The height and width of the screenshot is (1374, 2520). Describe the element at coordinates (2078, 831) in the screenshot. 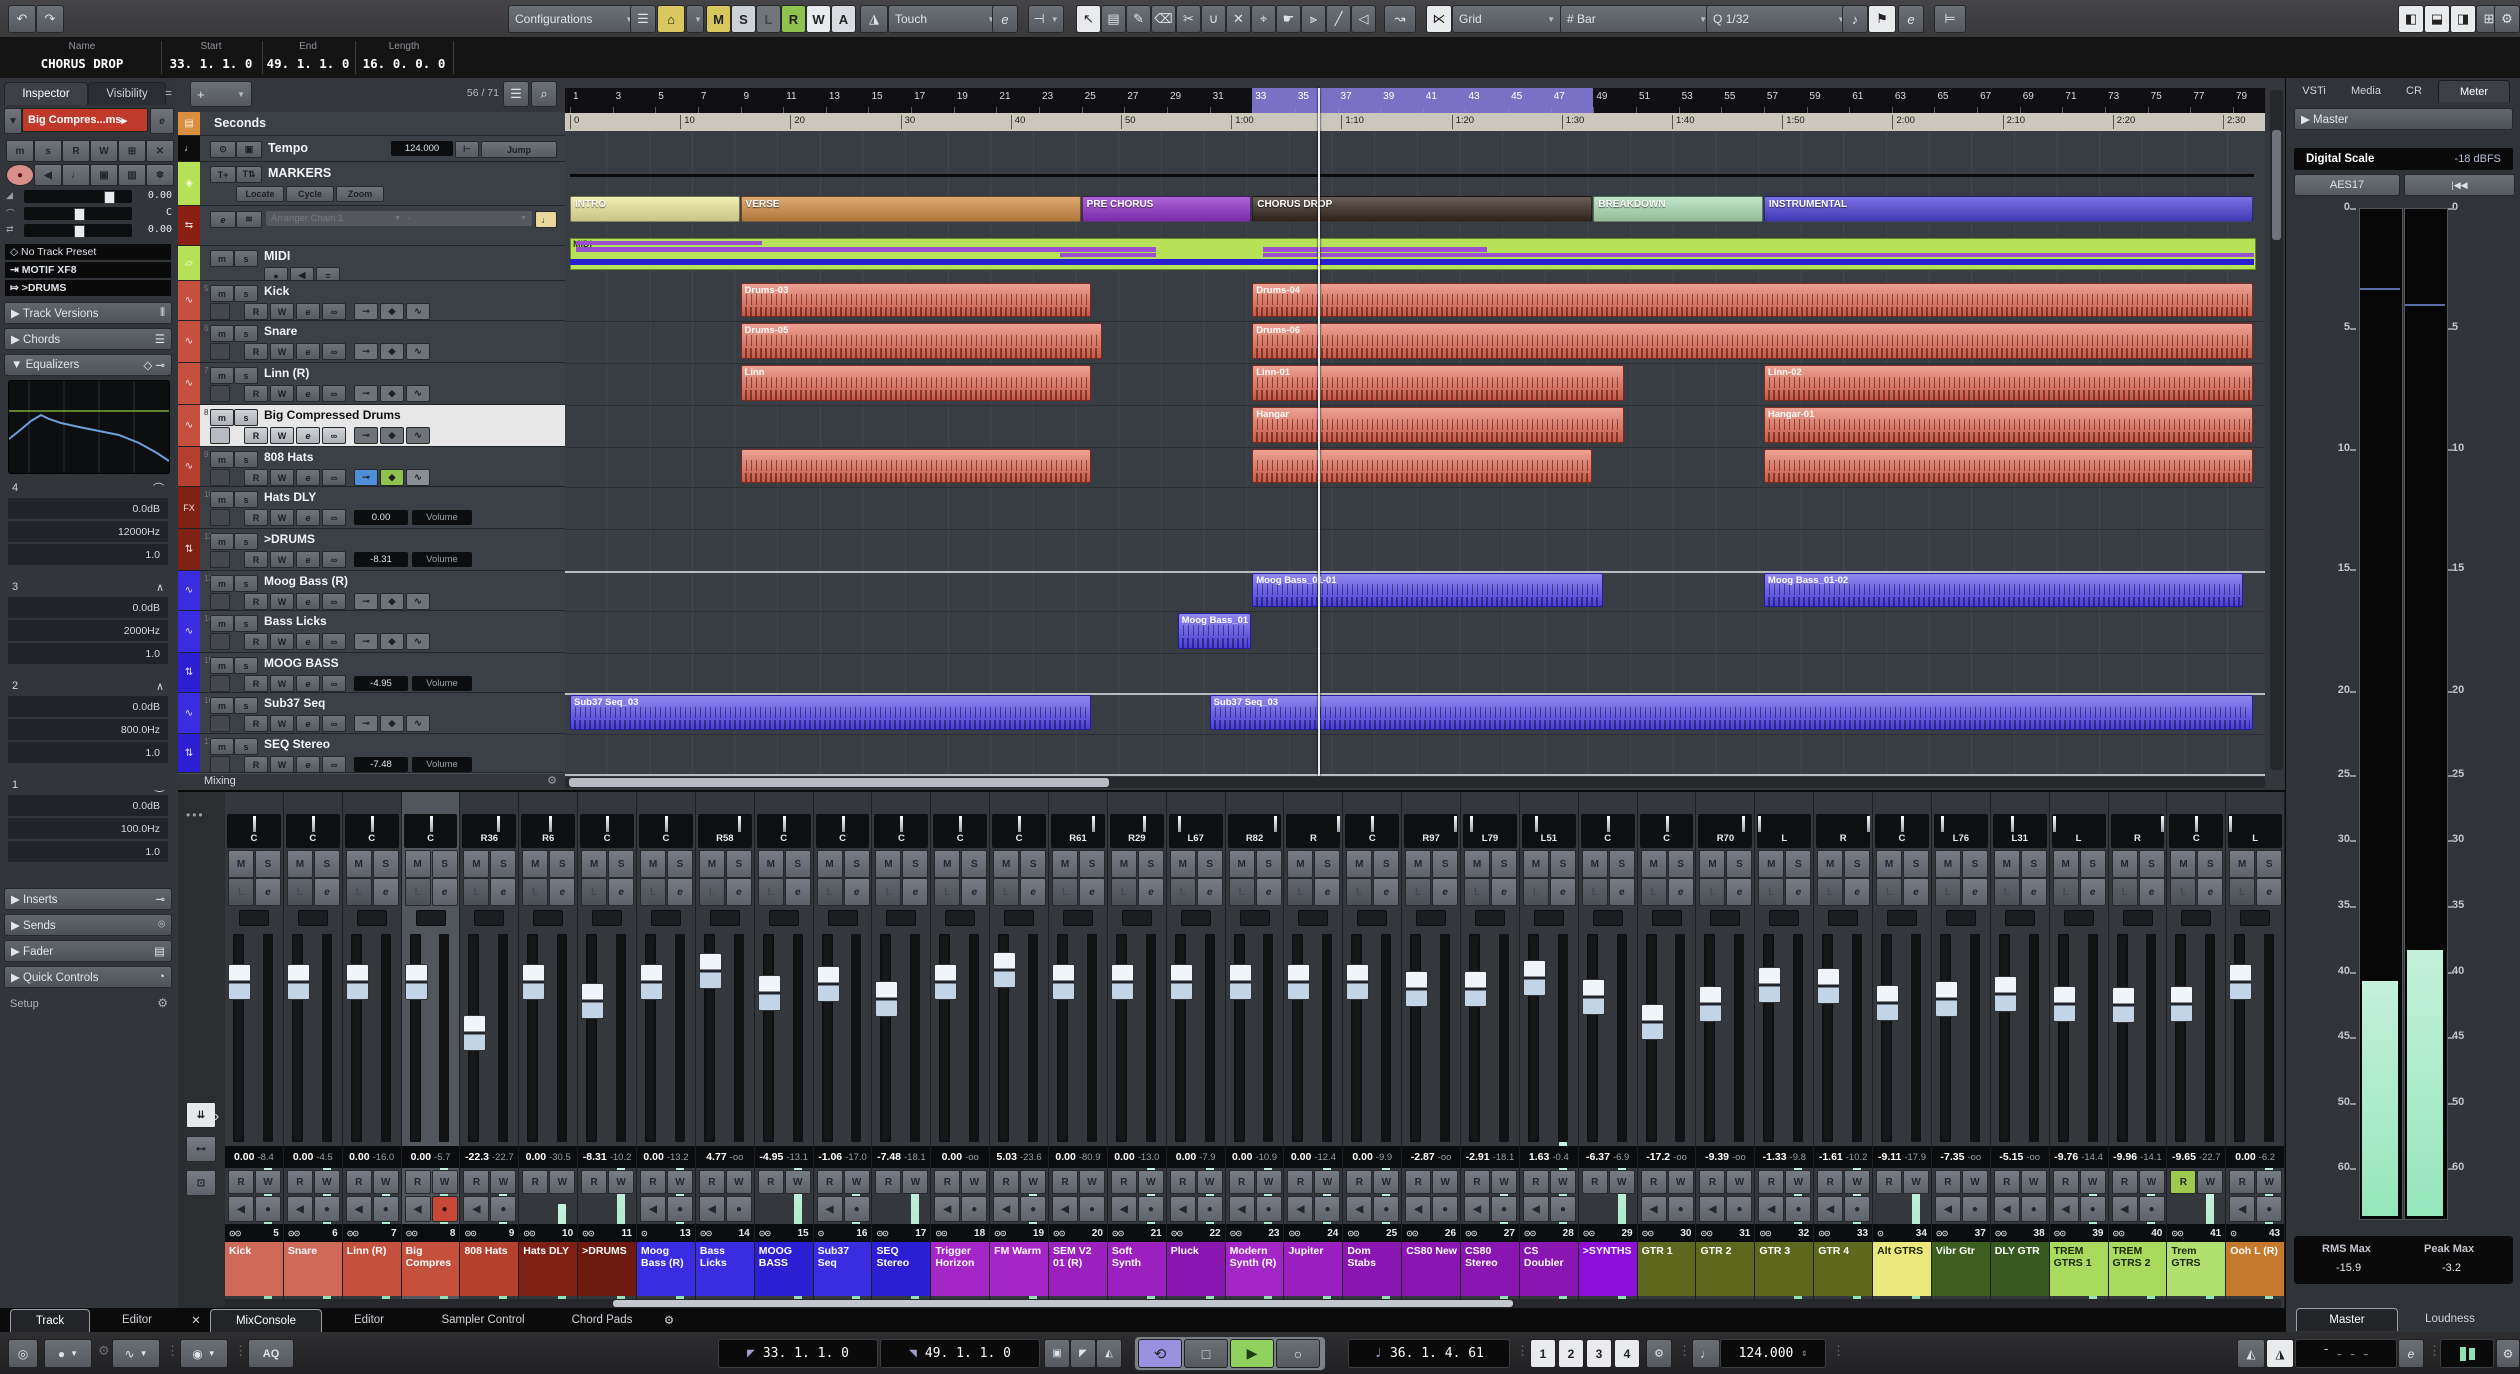

I see `pan-control: L` at that location.